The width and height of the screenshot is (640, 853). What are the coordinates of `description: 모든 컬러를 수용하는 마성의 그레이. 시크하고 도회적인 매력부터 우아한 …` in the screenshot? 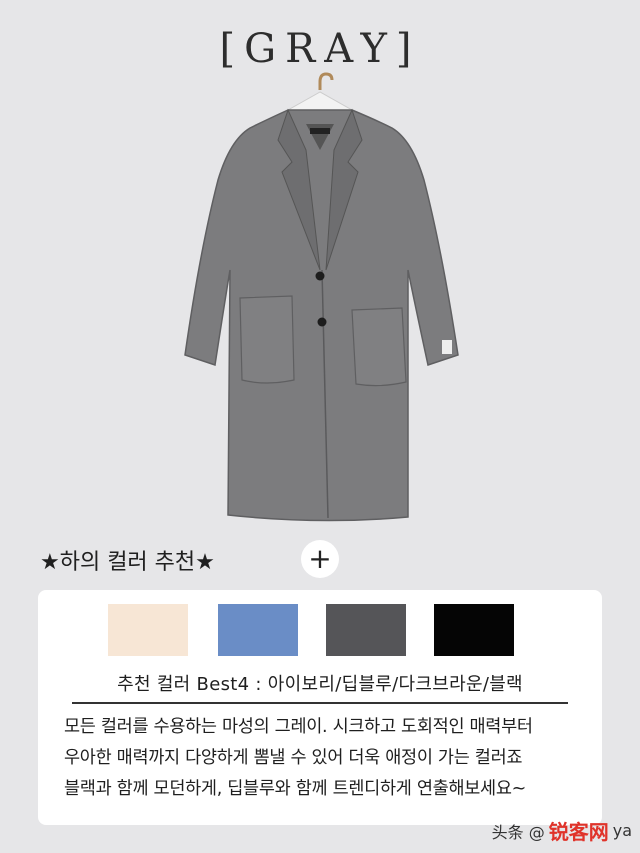 It's located at (324, 758).